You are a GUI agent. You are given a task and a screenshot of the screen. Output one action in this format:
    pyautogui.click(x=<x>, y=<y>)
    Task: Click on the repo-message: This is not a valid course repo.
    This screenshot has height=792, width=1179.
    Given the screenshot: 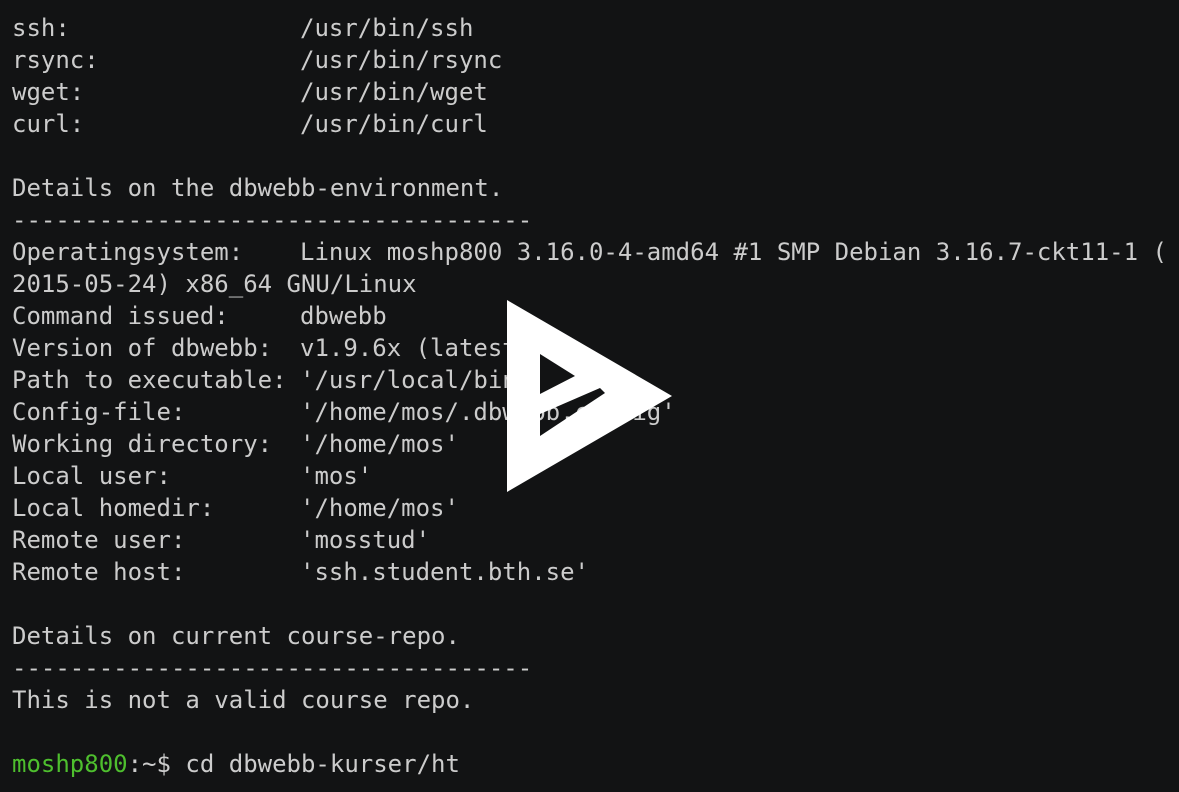 What is the action you would take?
    pyautogui.click(x=243, y=700)
    